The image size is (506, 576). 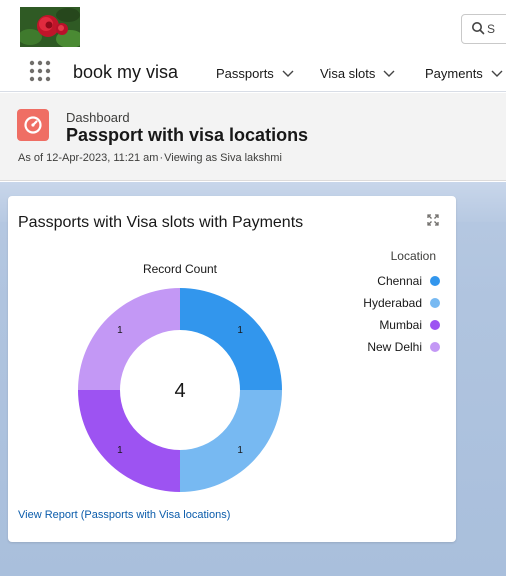 What do you see at coordinates (126, 72) in the screenshot?
I see `app-name: book my visa` at bounding box center [126, 72].